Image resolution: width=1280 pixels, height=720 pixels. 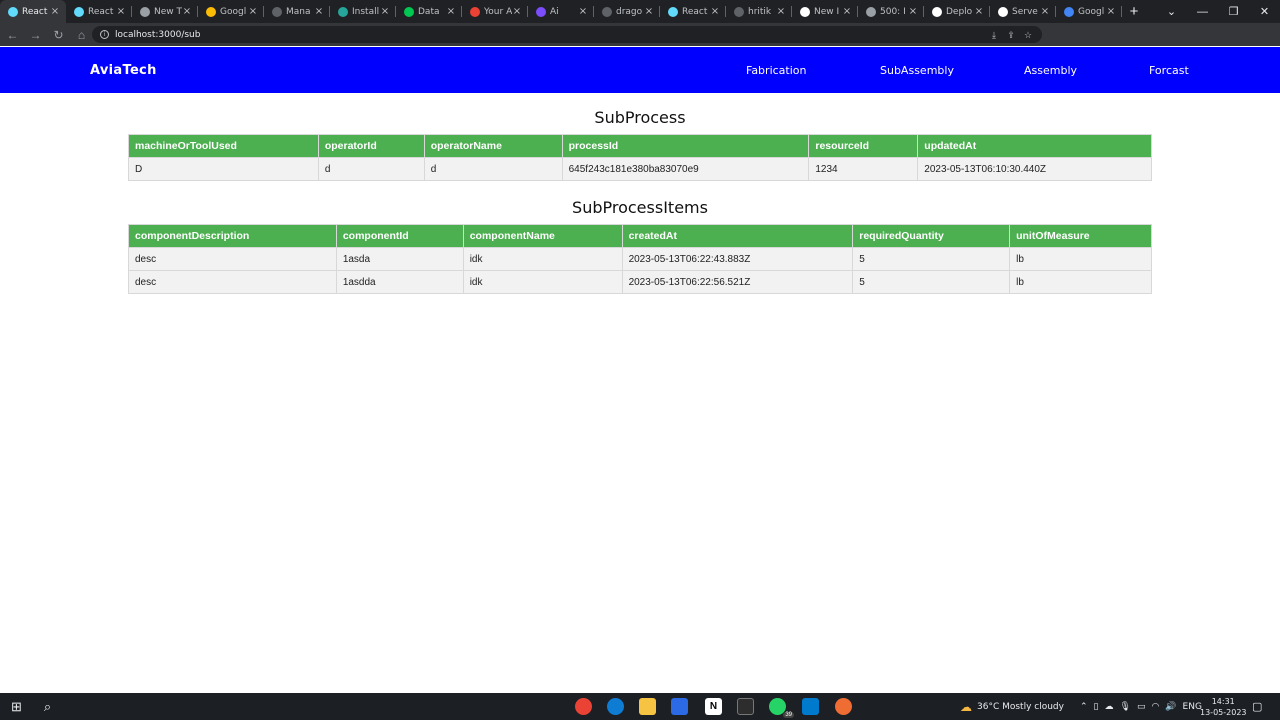 I want to click on close-window-icon: ✕, so click(x=1264, y=11).